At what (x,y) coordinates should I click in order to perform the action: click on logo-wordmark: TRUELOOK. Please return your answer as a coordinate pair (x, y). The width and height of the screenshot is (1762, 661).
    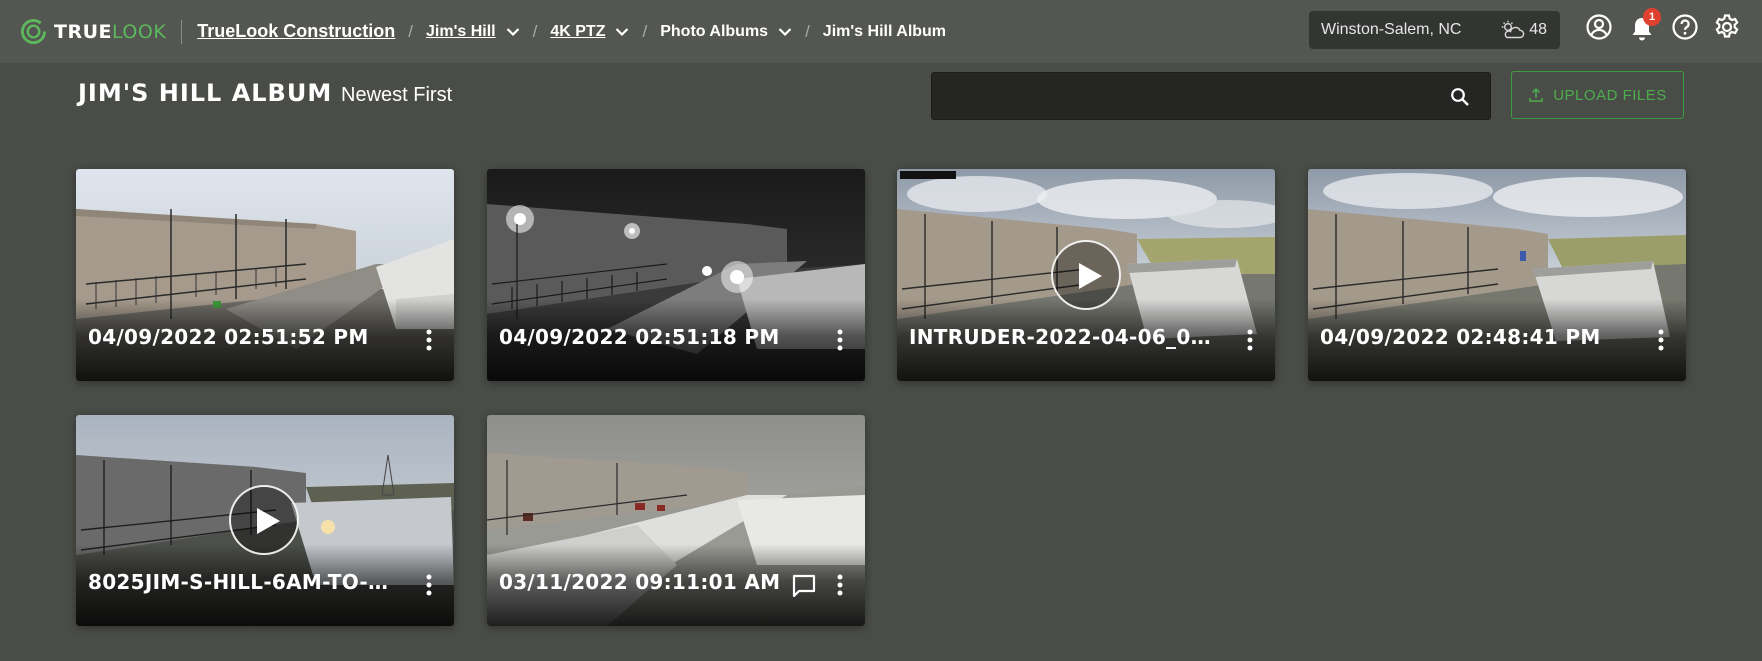
    Looking at the image, I should click on (110, 31).